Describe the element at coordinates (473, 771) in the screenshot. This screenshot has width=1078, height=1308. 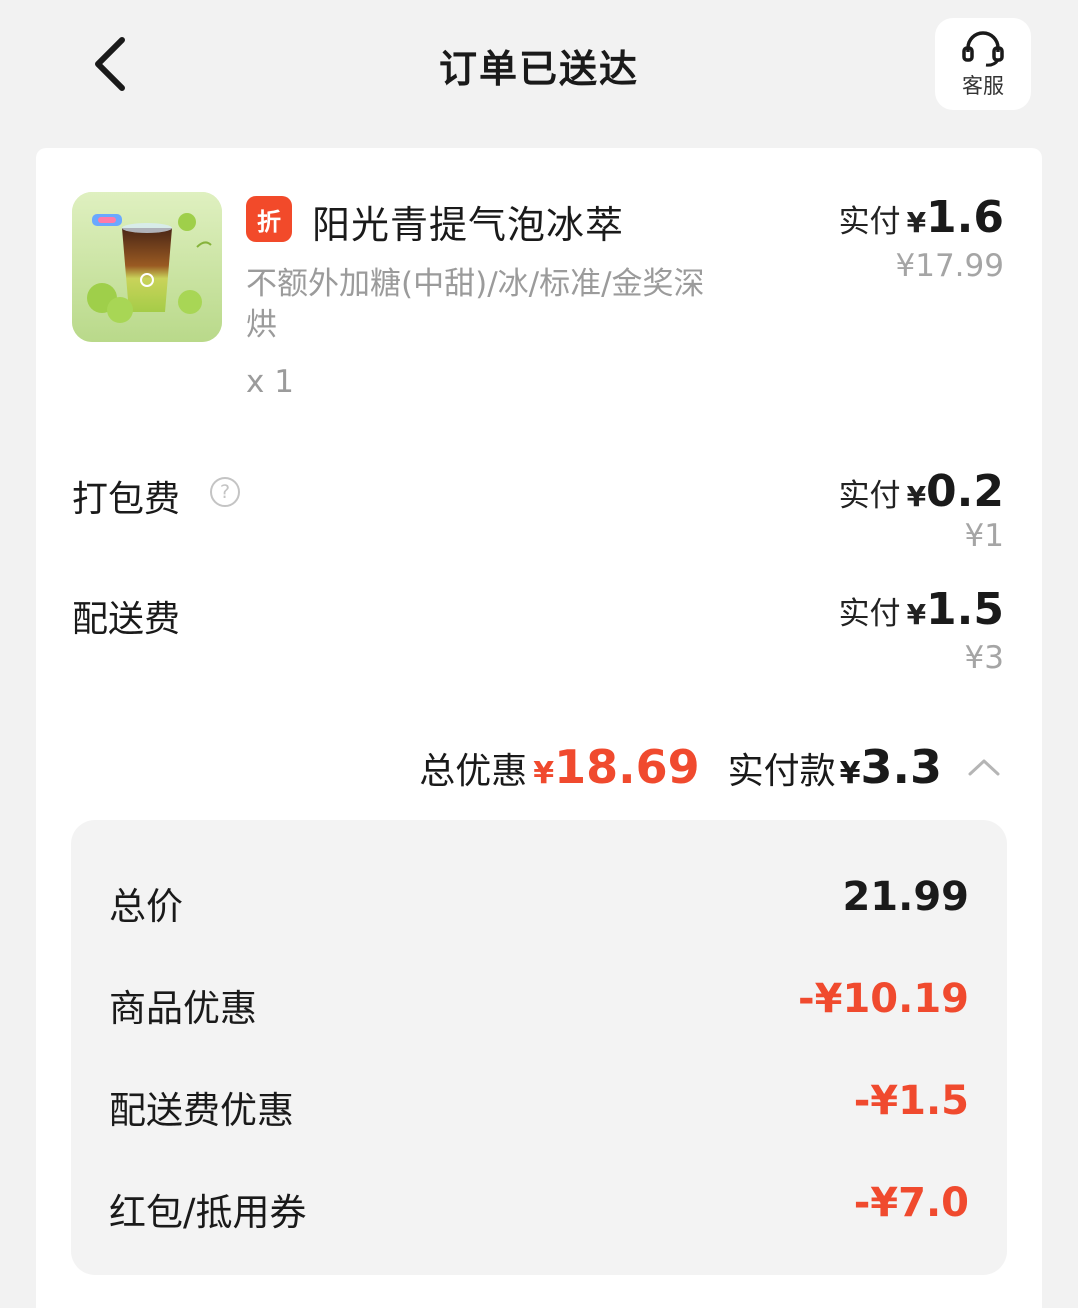
I see `total-discount-label: 总优惠` at that location.